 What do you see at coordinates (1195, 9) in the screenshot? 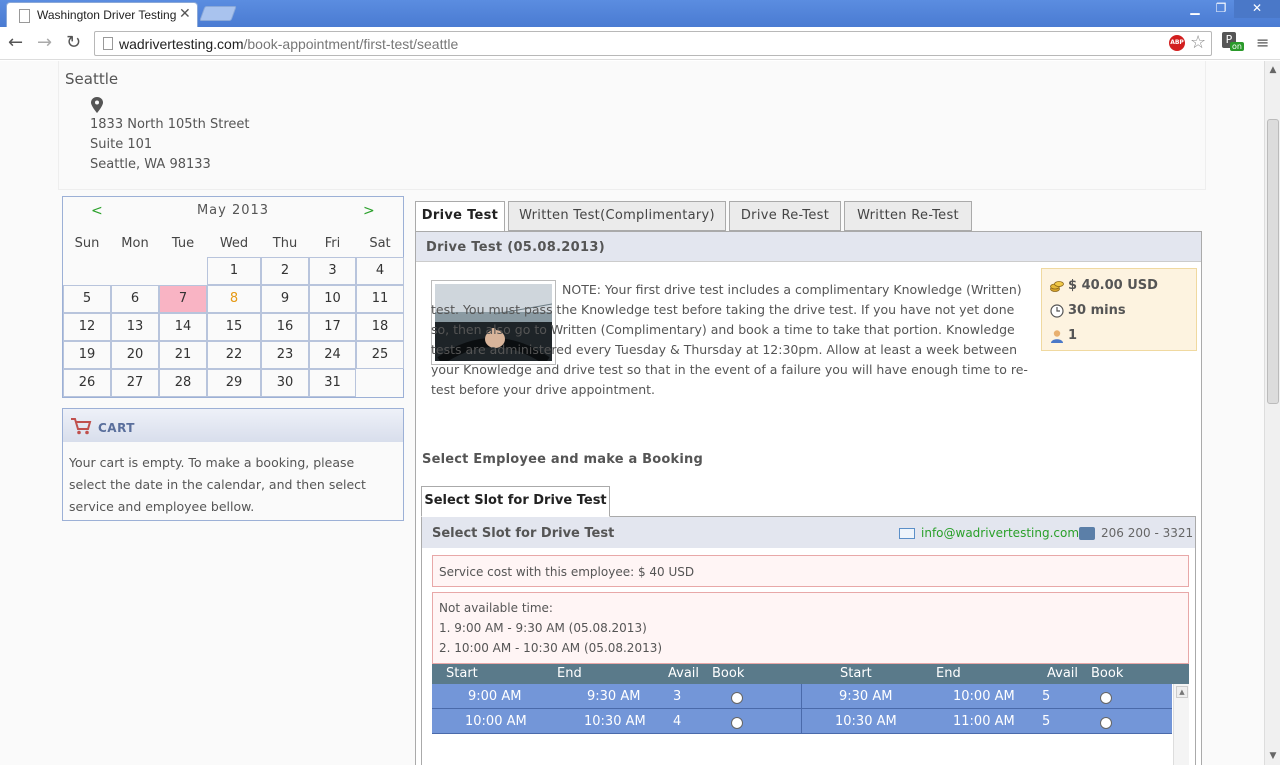
I see `minimize-icon: ▁` at bounding box center [1195, 9].